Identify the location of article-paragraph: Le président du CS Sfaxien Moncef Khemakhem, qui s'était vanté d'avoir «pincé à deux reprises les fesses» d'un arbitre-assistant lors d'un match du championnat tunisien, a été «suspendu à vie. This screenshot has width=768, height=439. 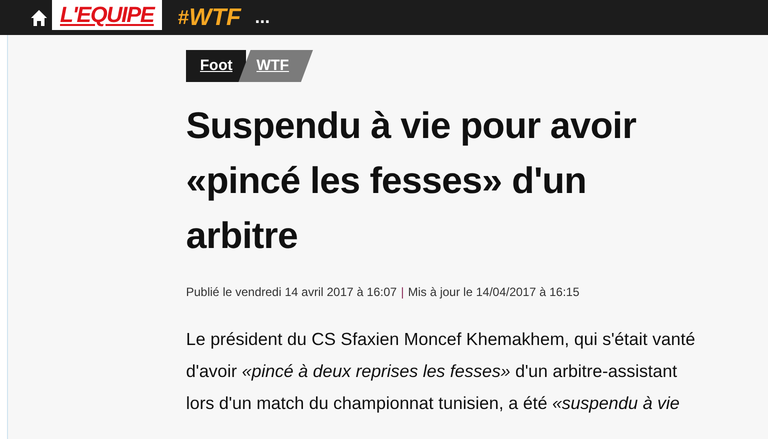
(441, 371).